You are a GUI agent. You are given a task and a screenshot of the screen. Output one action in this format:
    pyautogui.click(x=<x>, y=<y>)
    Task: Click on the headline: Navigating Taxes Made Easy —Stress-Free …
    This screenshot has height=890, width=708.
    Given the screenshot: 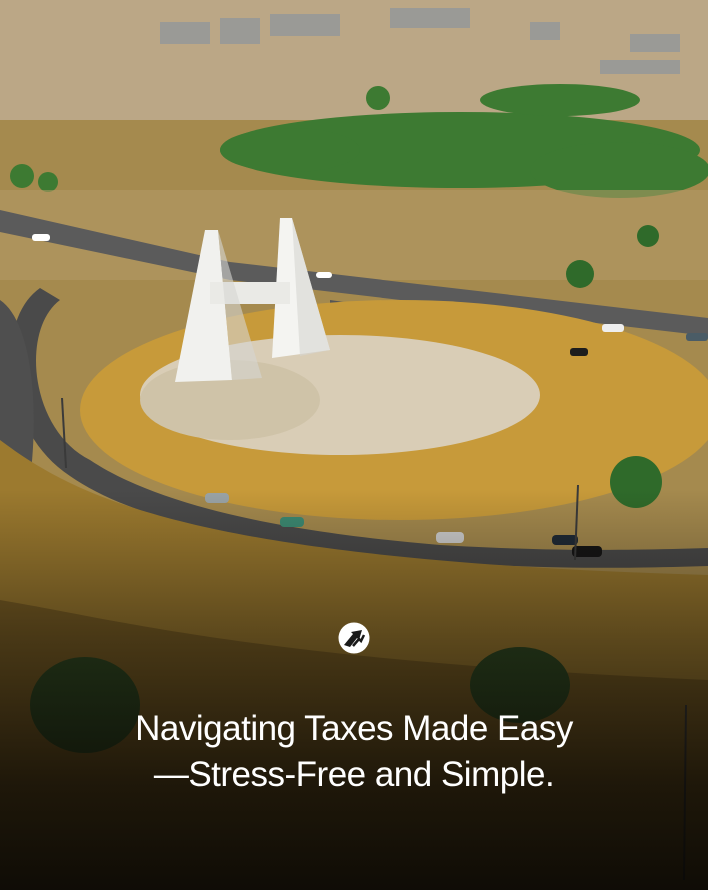 What is the action you would take?
    pyautogui.click(x=354, y=752)
    